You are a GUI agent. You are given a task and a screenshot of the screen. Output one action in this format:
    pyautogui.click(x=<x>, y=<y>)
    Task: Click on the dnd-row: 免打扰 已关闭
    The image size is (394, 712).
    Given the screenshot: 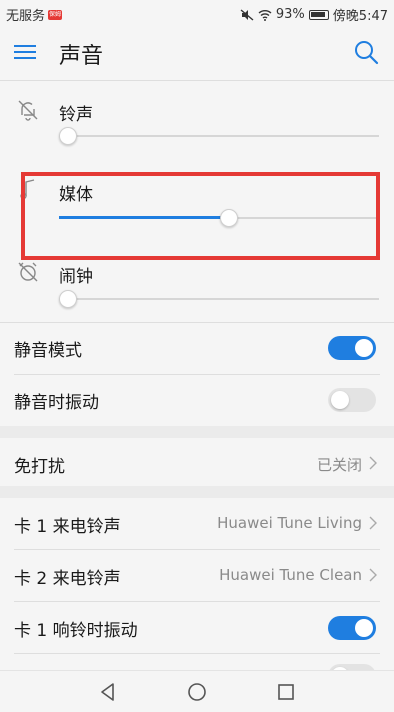 What is the action you would take?
    pyautogui.click(x=197, y=464)
    